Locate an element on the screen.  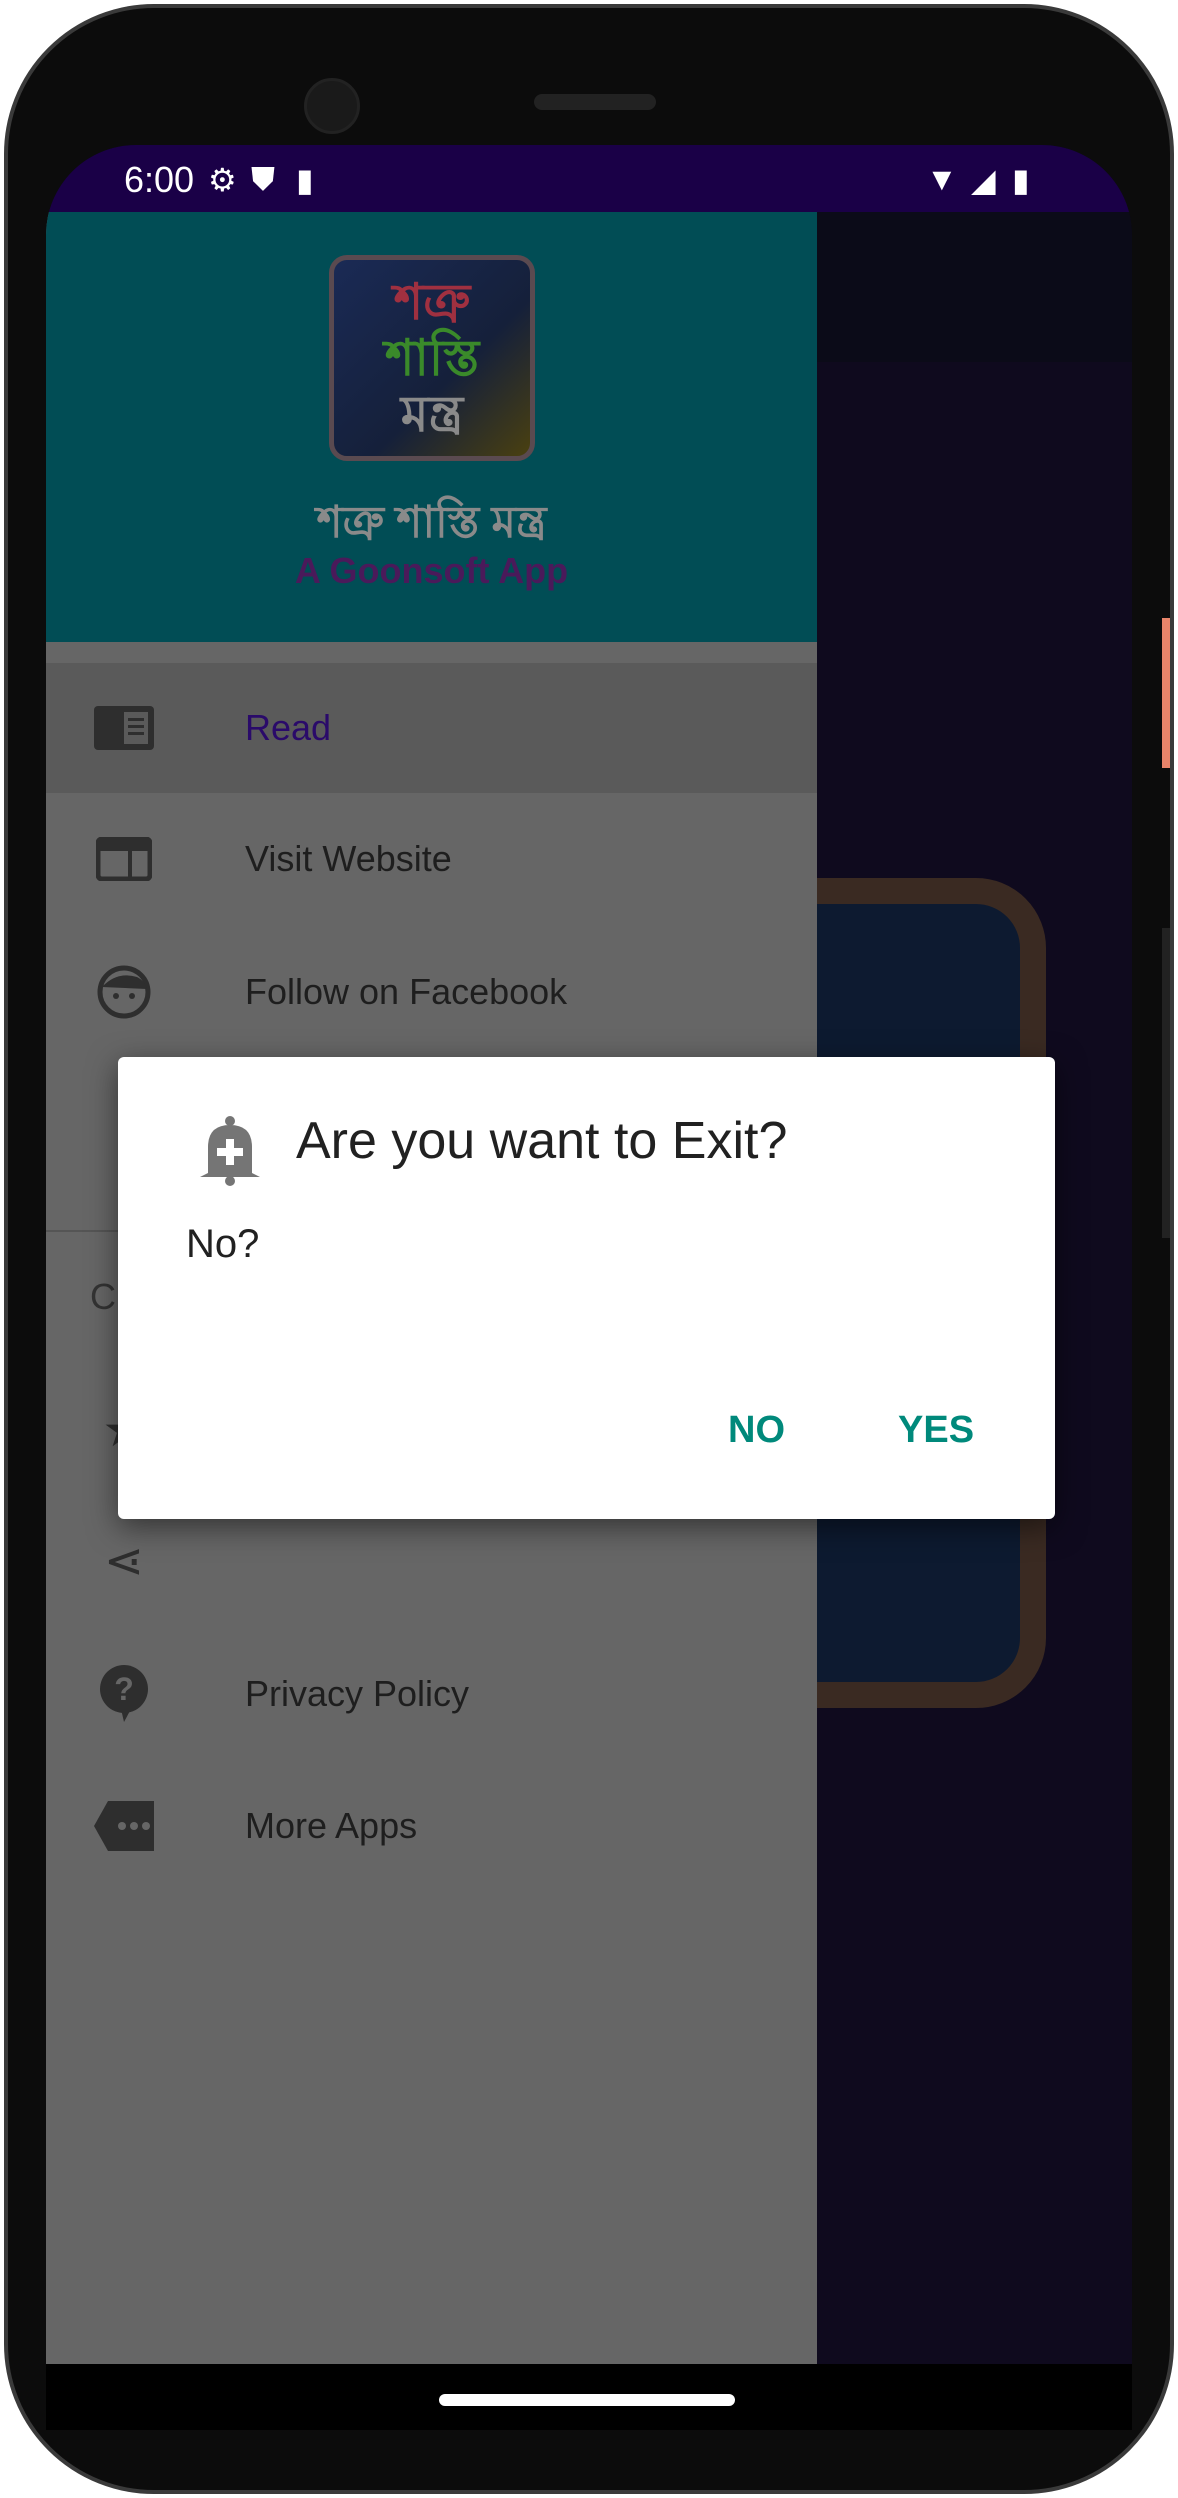
drawer-item-privacy-policy: ? Privacy Policy is located at coordinates (431, 1694).